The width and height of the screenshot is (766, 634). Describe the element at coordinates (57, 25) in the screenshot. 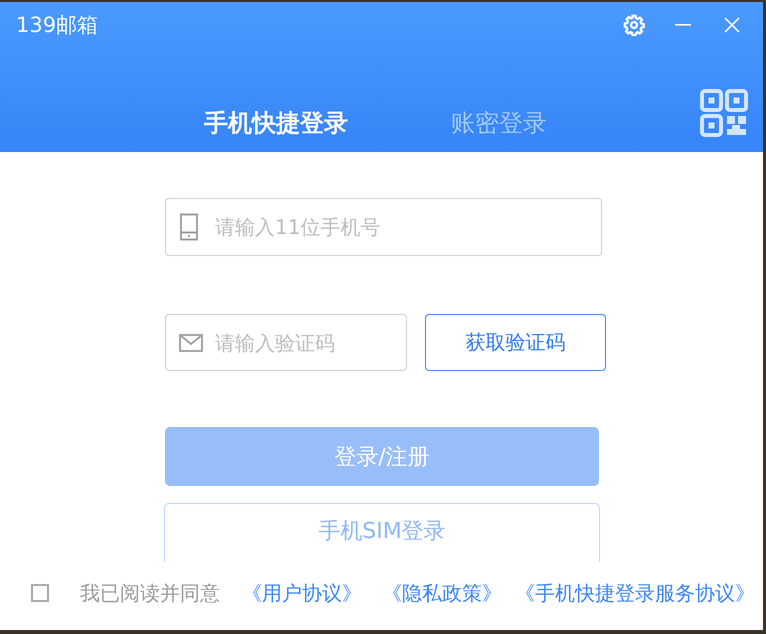

I see `window-title: 139邮箱` at that location.